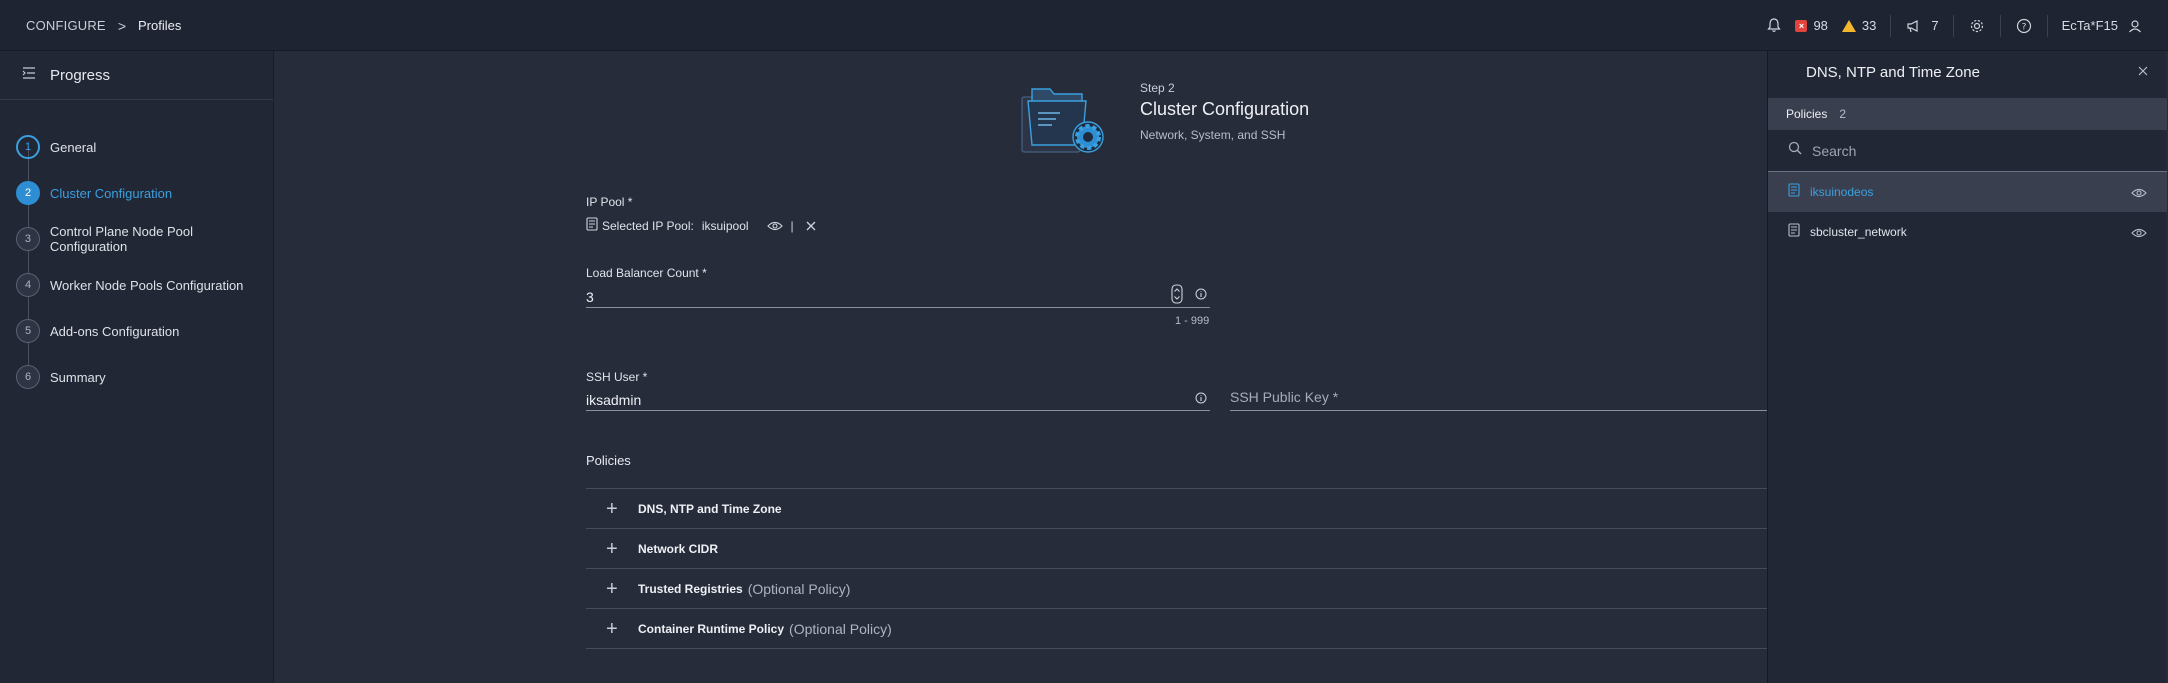 This screenshot has width=2168, height=683. Describe the element at coordinates (1177, 296) in the screenshot. I see `stepper-icon` at that location.